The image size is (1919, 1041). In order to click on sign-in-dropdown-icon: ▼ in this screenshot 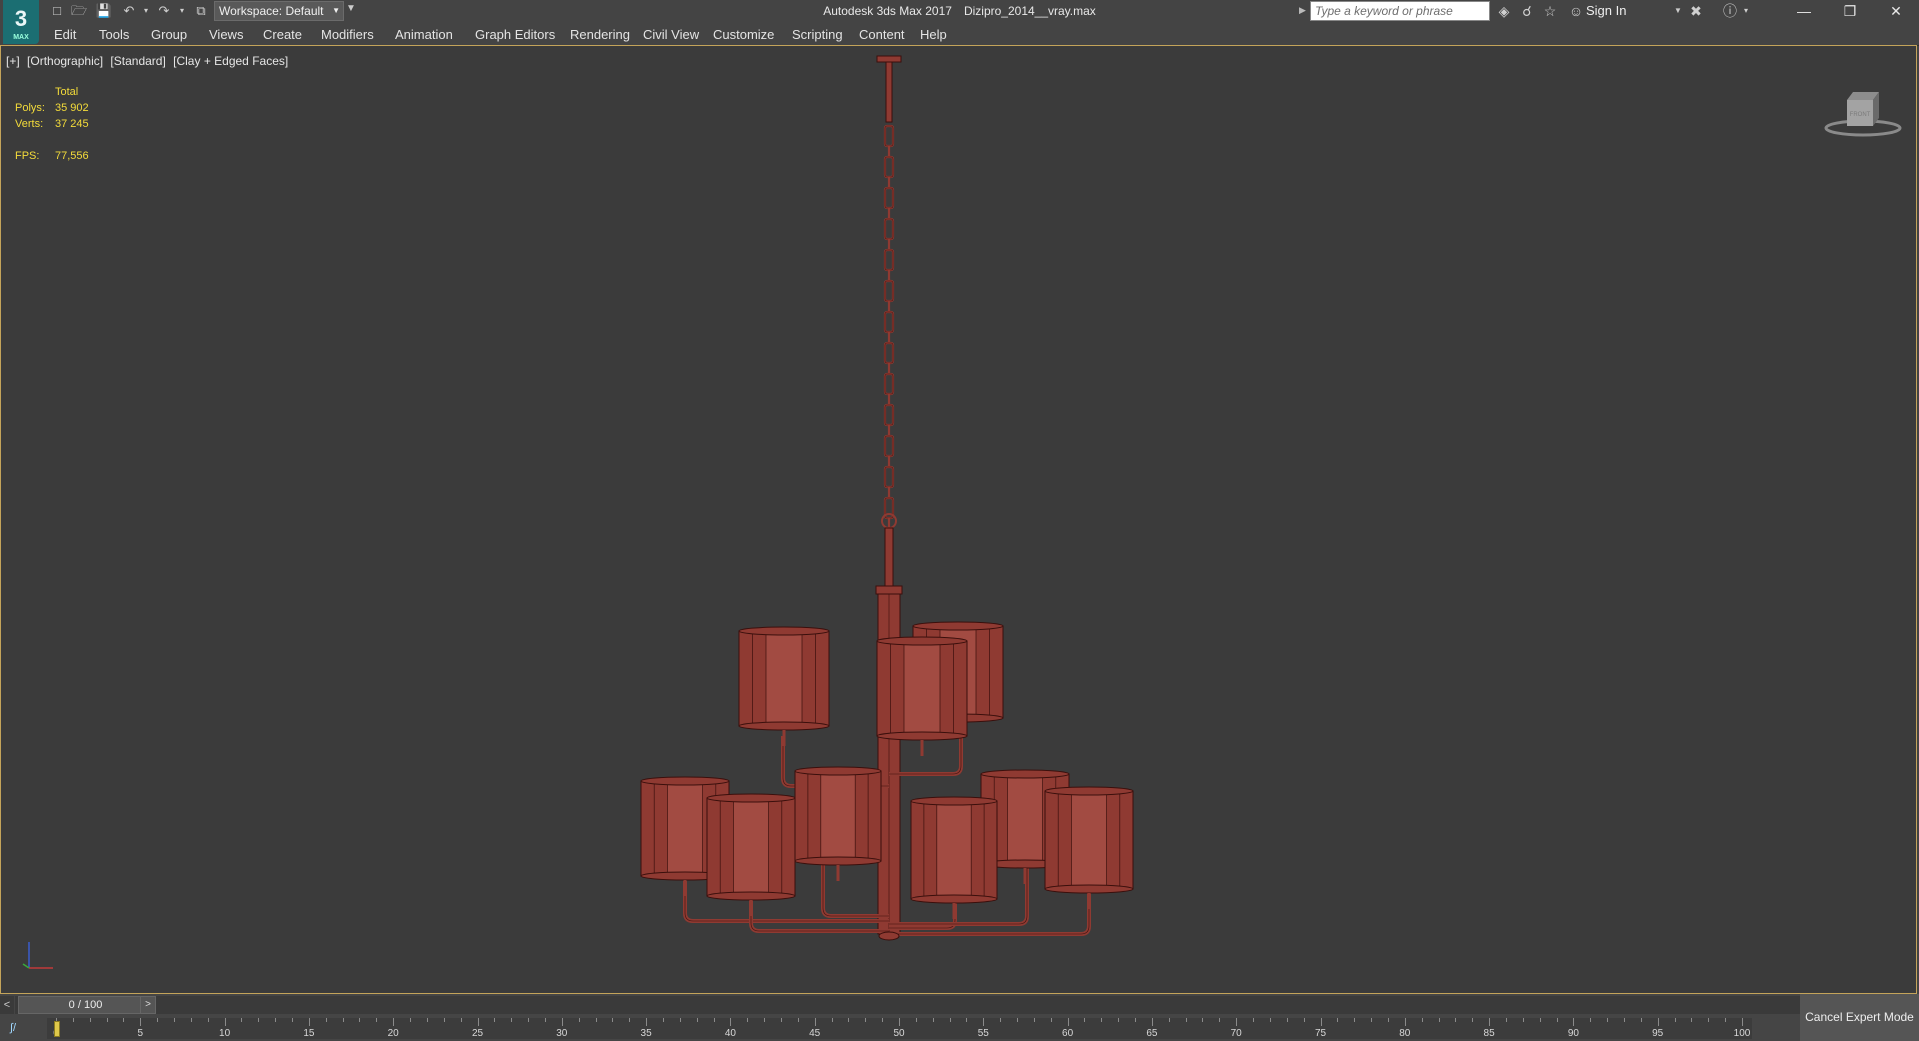, I will do `click(1678, 10)`.